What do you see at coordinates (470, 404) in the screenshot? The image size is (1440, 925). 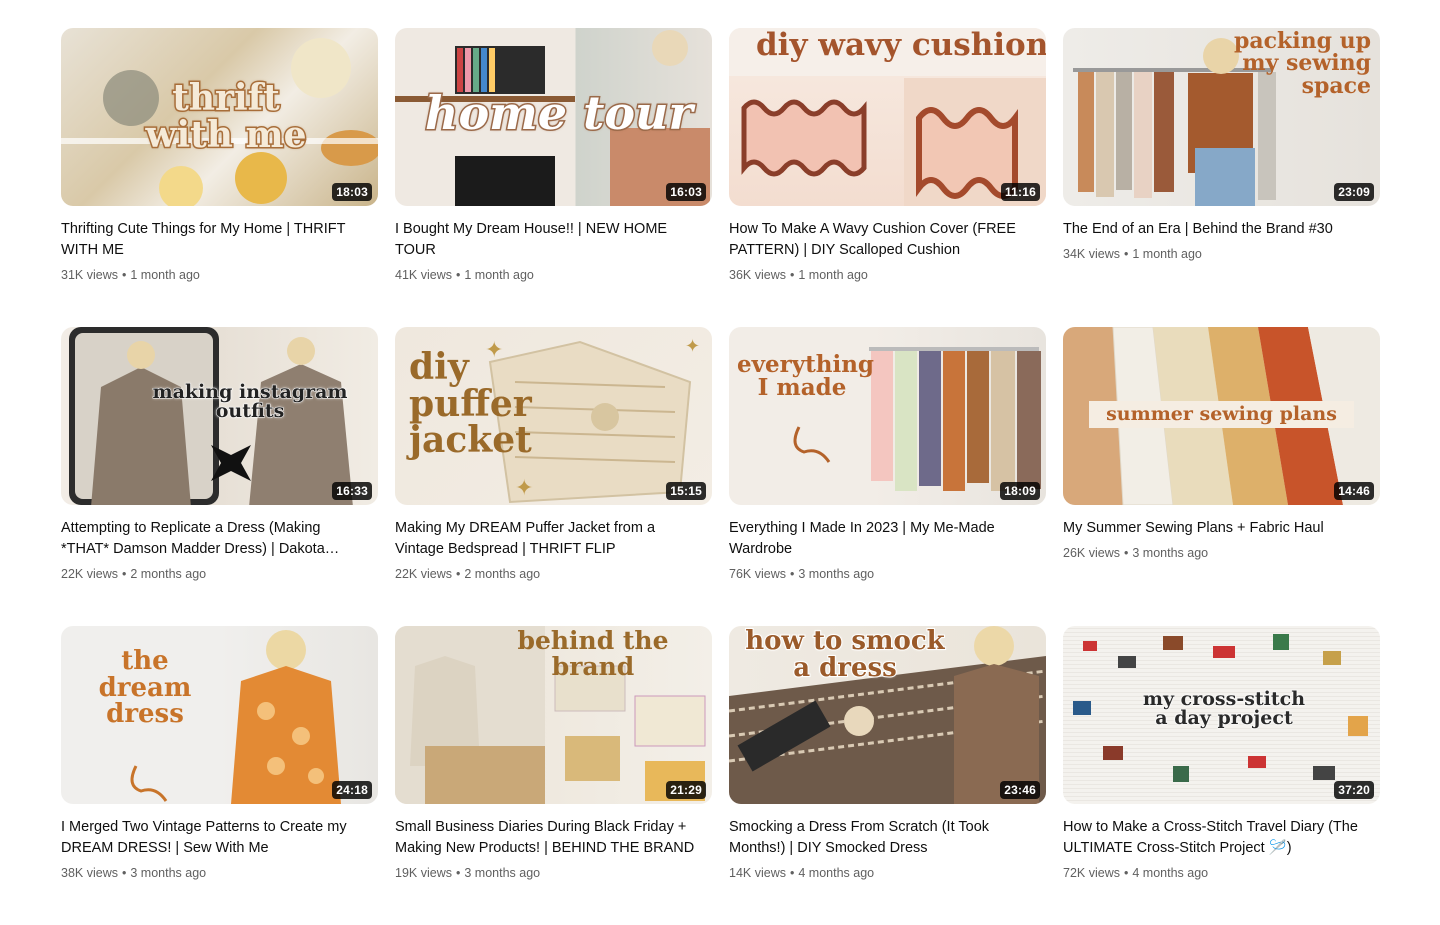 I see `thumbnail-title-text: diy puffer jacket` at bounding box center [470, 404].